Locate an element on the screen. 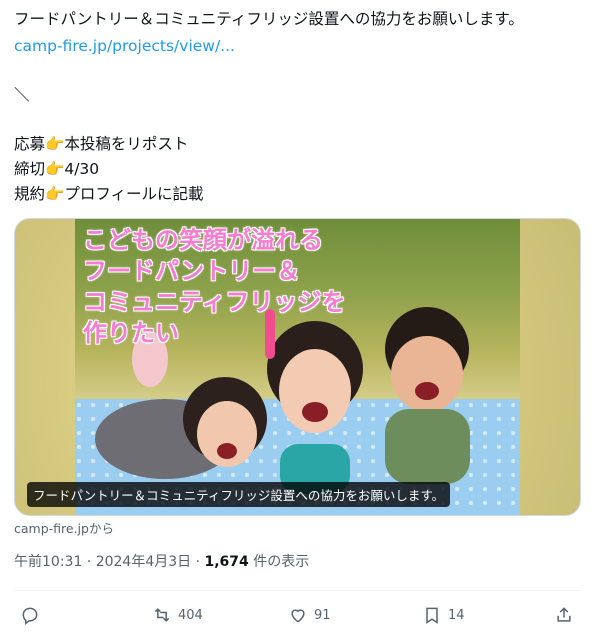  reply-button is located at coordinates (30, 615).